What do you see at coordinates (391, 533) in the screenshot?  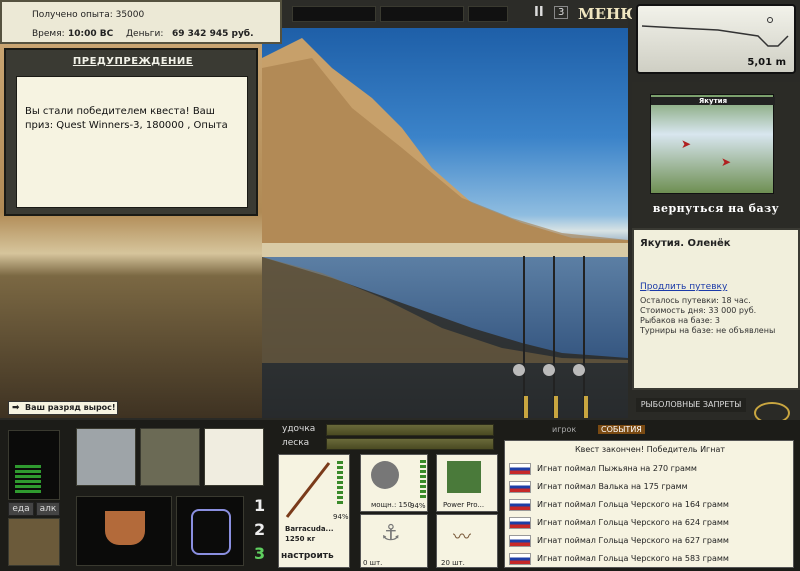 I see `hook-icon: ⚓` at bounding box center [391, 533].